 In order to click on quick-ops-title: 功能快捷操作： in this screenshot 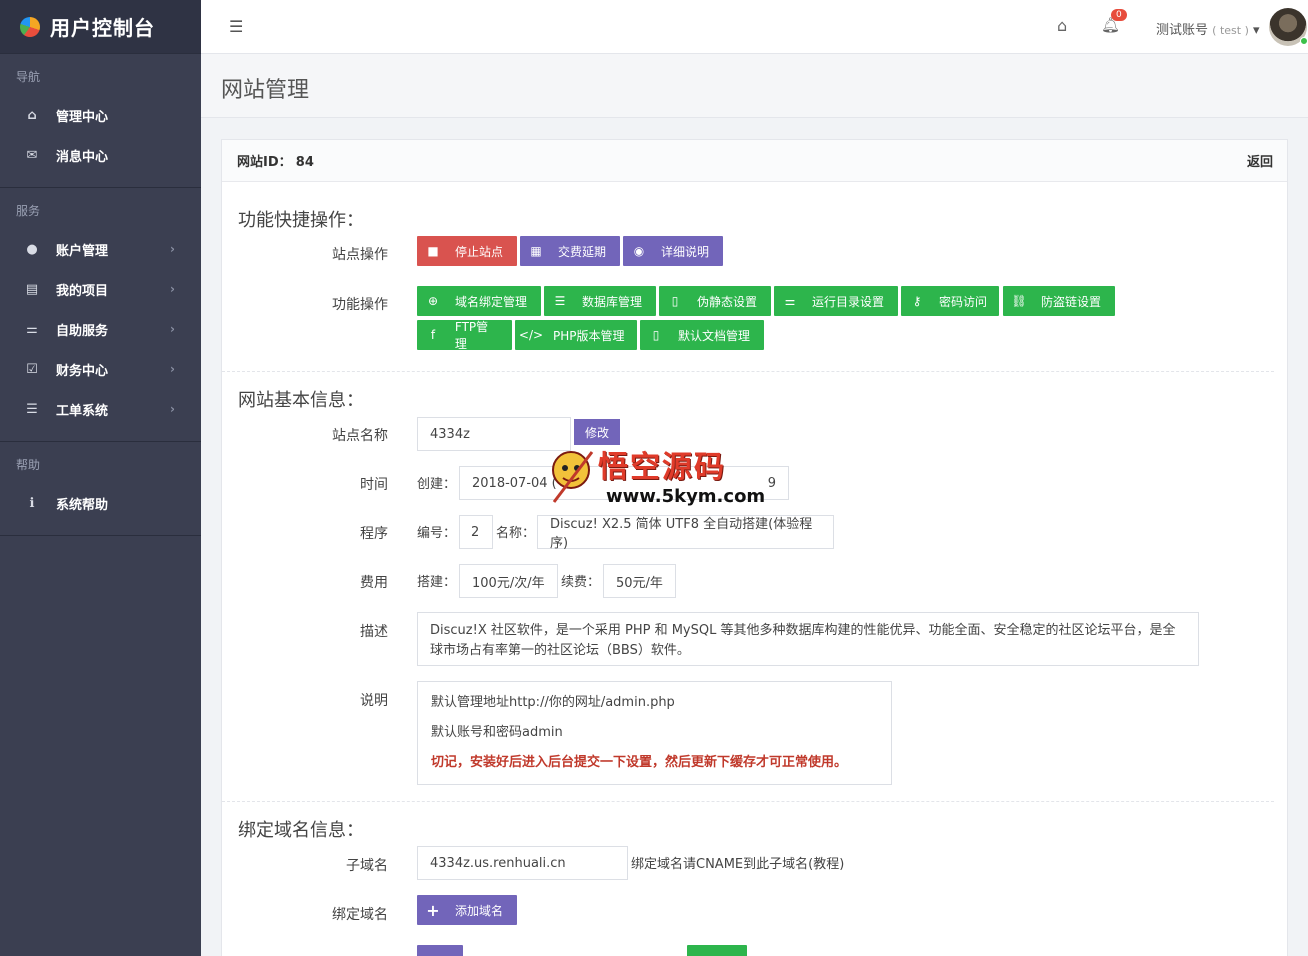, I will do `click(301, 220)`.